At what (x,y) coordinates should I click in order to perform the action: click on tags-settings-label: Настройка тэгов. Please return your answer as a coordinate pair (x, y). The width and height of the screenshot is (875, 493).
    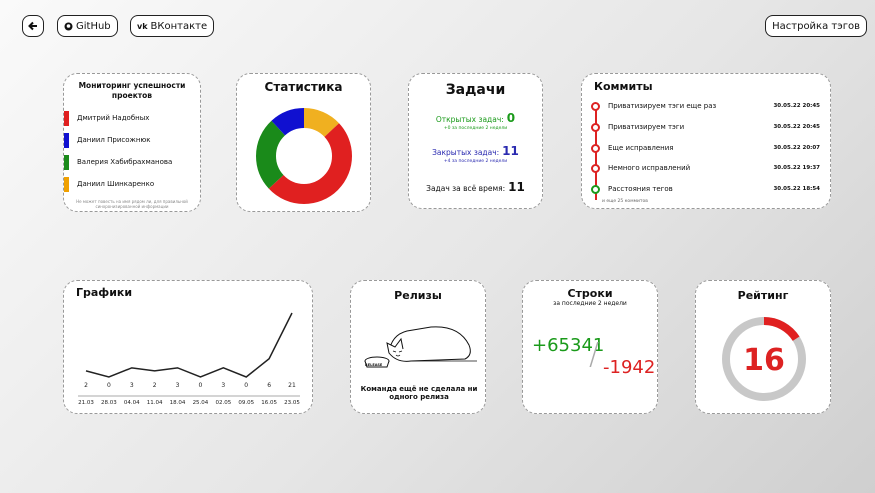
    Looking at the image, I should click on (816, 26).